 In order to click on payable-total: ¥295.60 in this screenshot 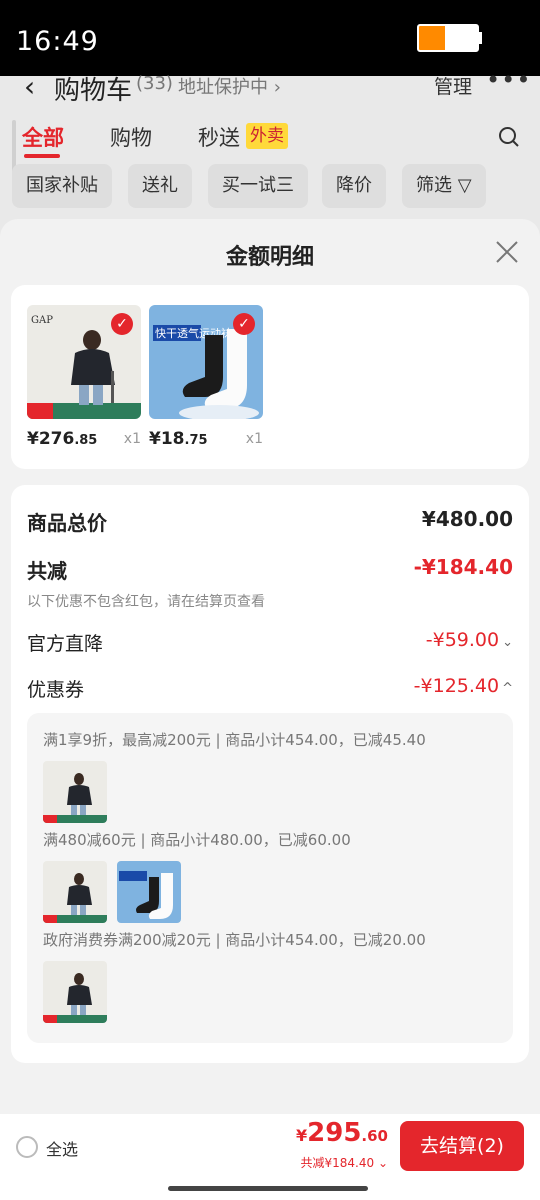, I will do `click(342, 1133)`.